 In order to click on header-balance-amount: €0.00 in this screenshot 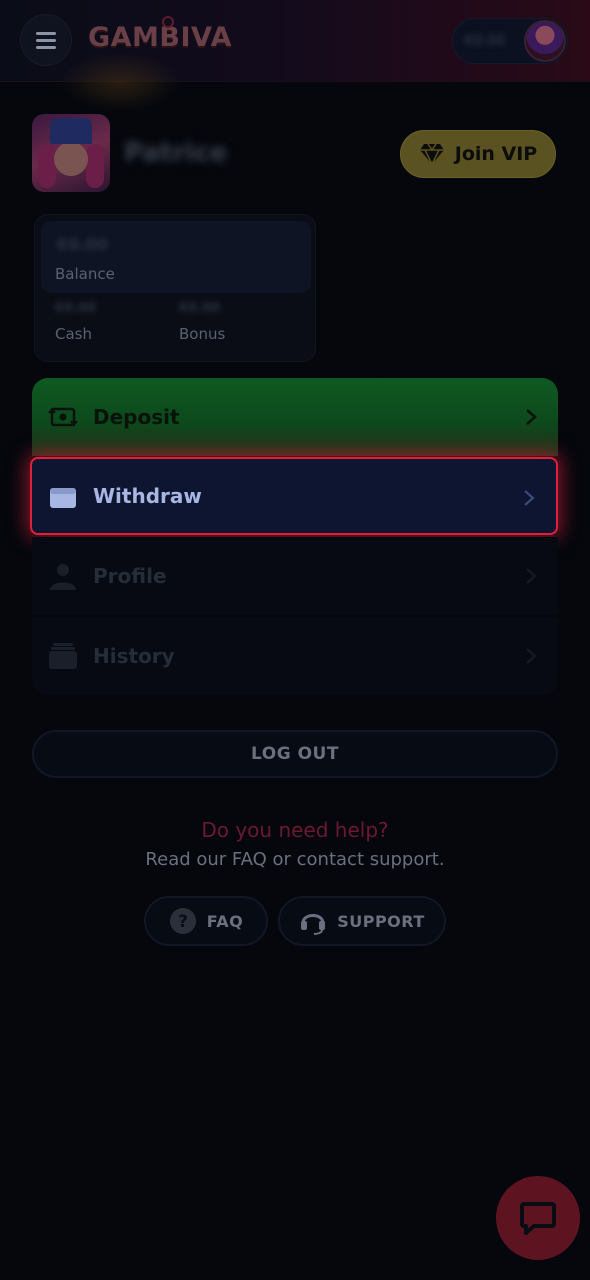, I will do `click(485, 41)`.